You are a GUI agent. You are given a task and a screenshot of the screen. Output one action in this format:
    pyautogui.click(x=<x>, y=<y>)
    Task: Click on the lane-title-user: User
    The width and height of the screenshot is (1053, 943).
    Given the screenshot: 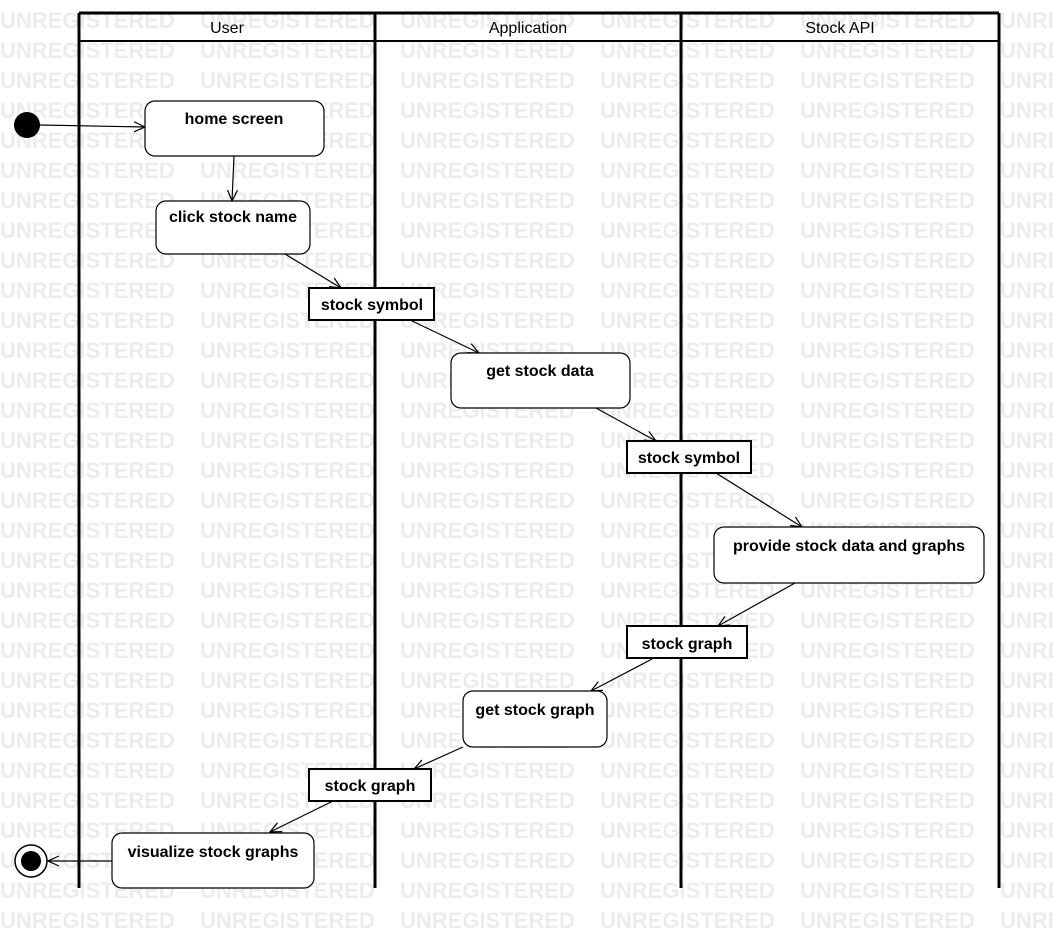 What is the action you would take?
    pyautogui.click(x=227, y=28)
    